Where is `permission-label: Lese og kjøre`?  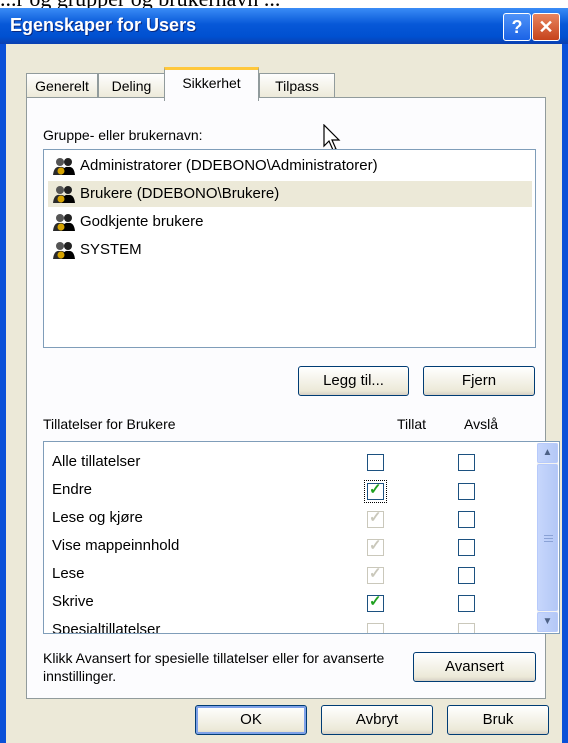
permission-label: Lese og kjøre is located at coordinates (97, 517).